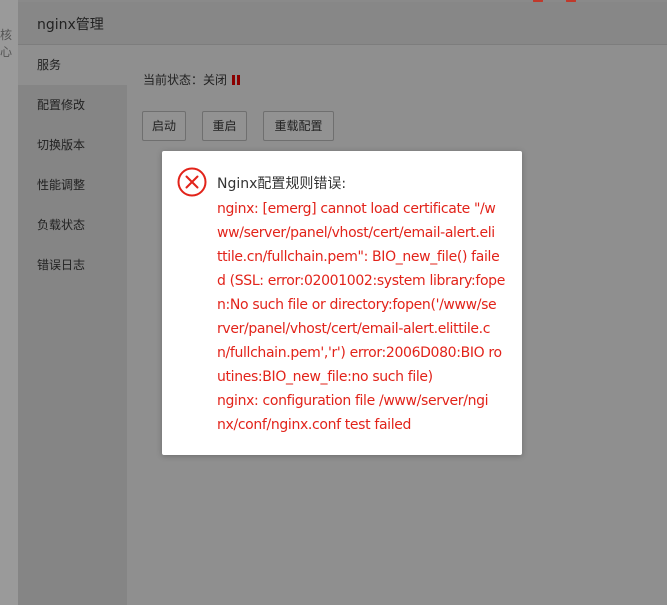 Image resolution: width=667 pixels, height=605 pixels. I want to click on sidebar-item-version: 切换版本, so click(72, 145).